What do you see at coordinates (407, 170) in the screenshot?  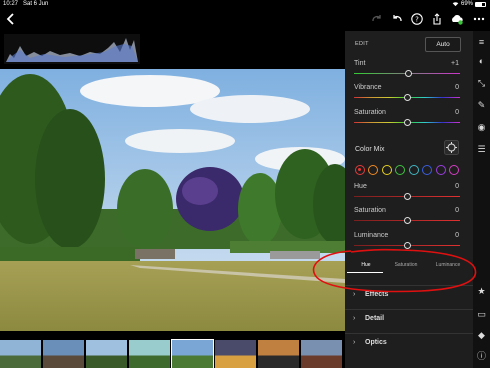 I see `color-swatches` at bounding box center [407, 170].